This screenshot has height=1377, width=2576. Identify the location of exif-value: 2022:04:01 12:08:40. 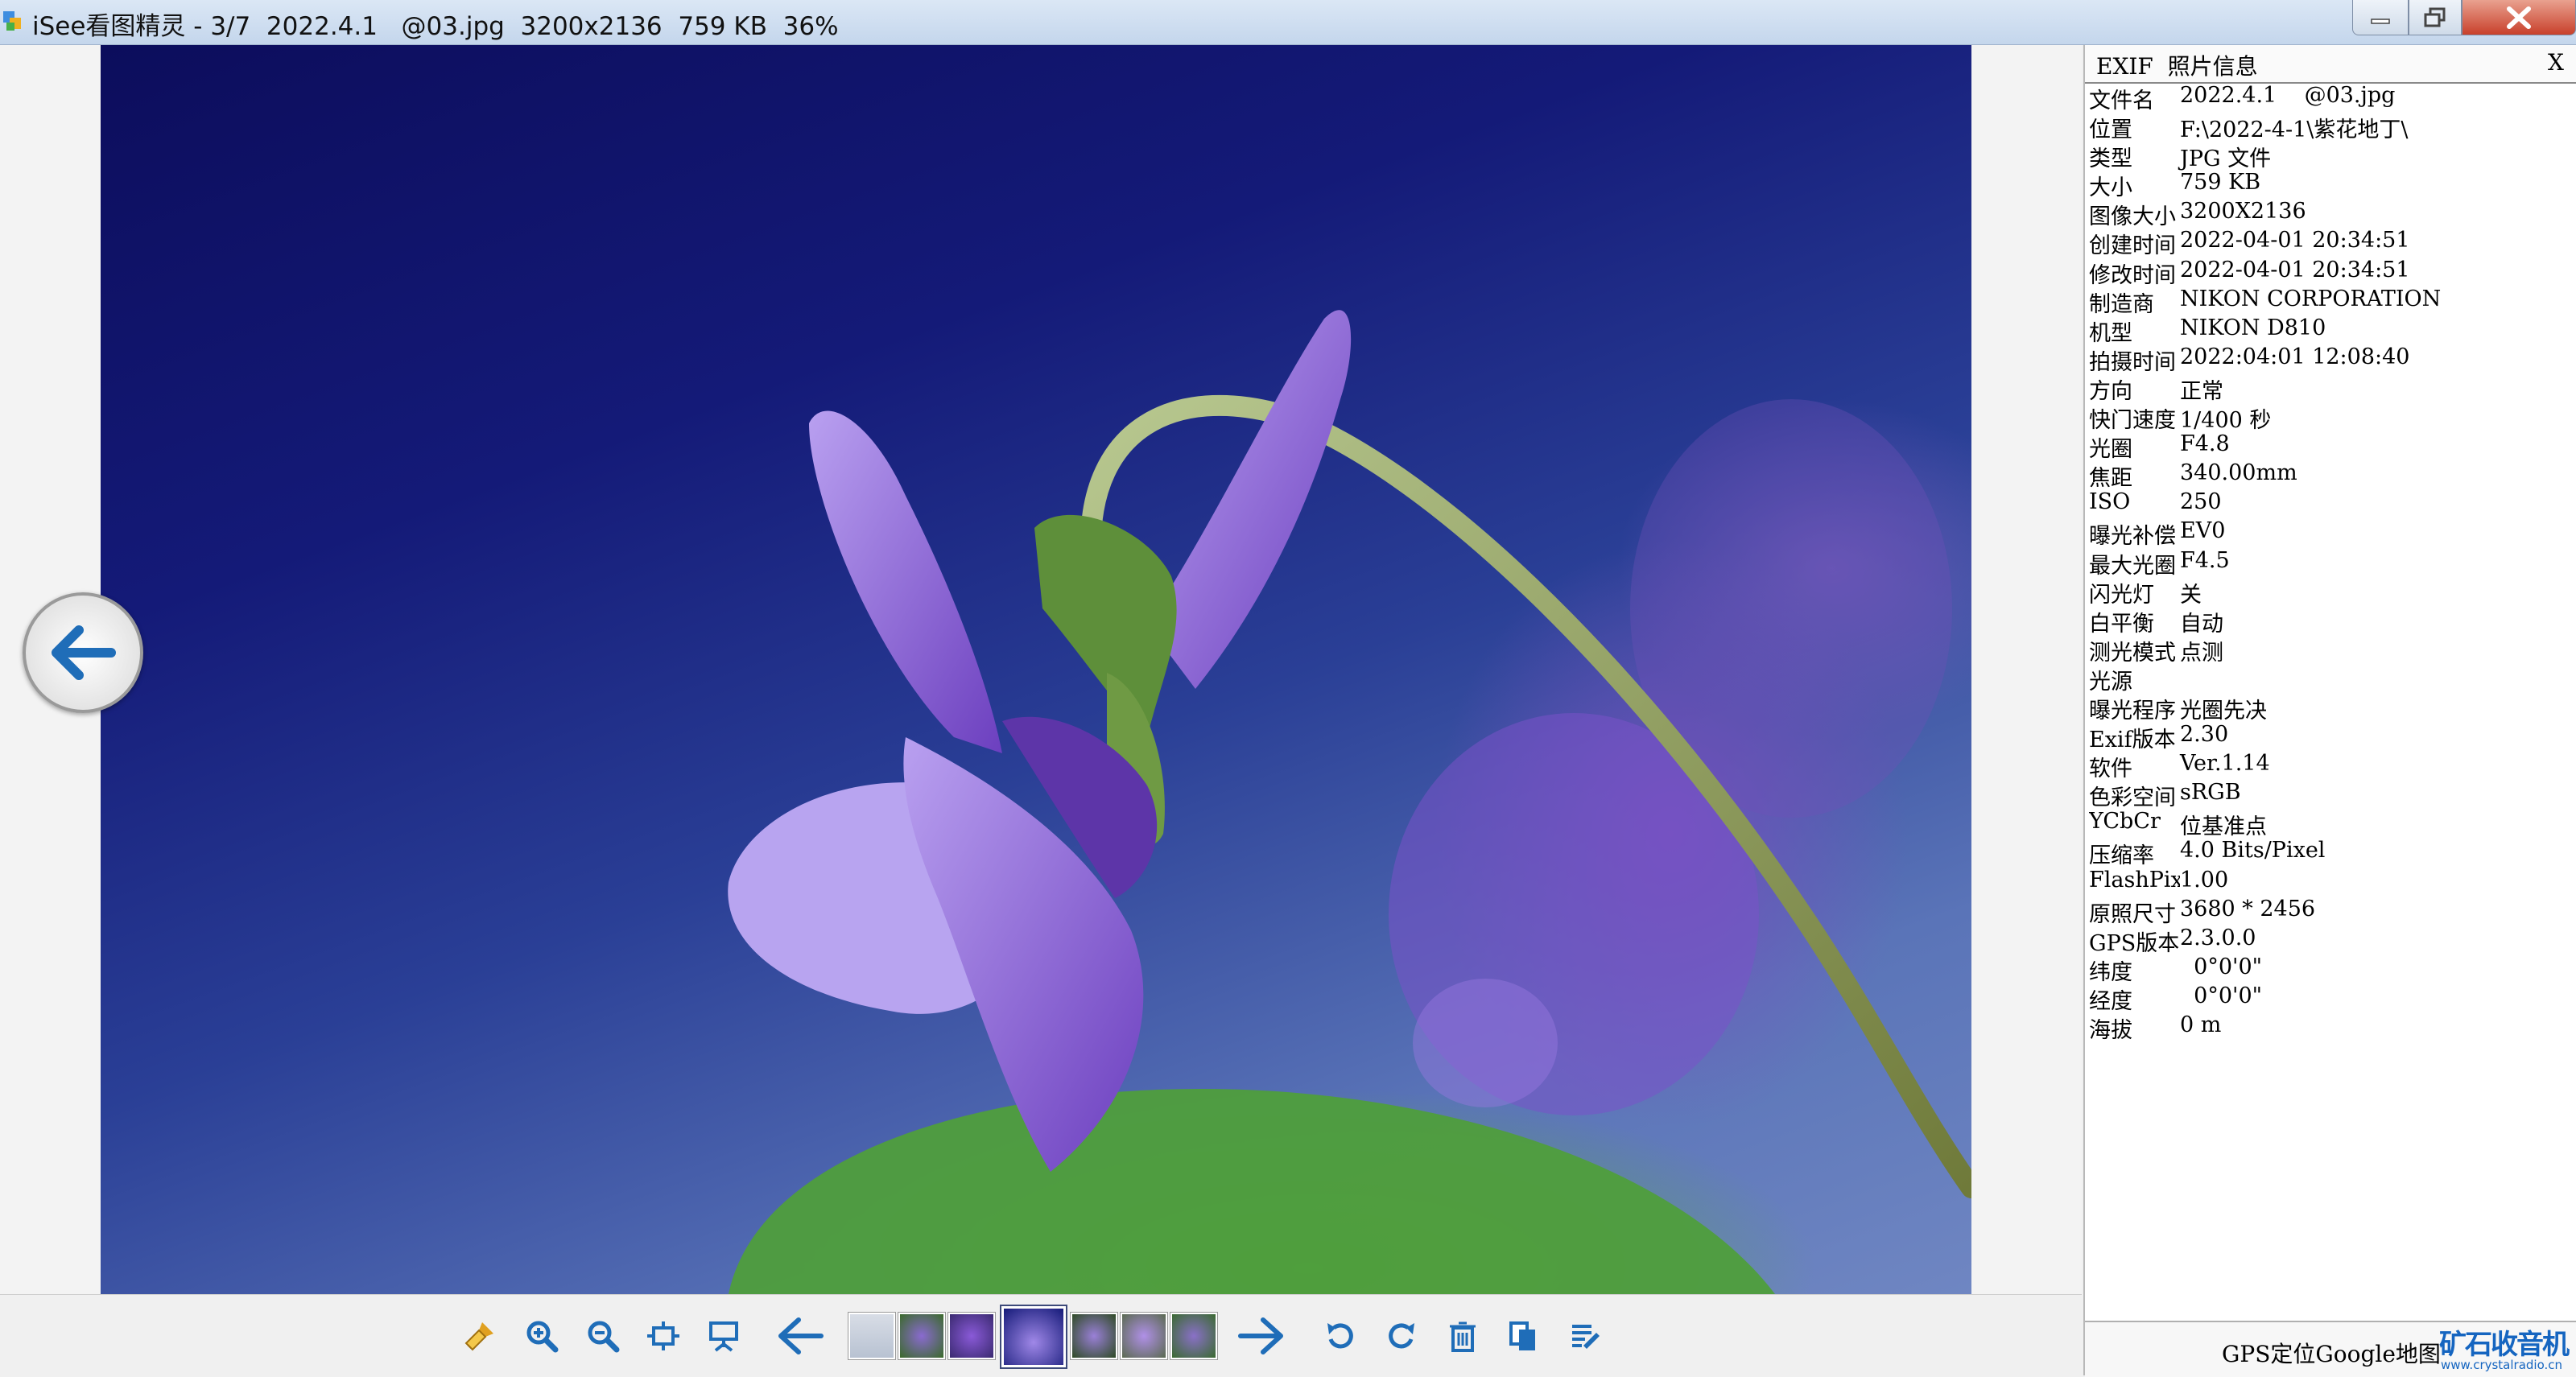
(2295, 356).